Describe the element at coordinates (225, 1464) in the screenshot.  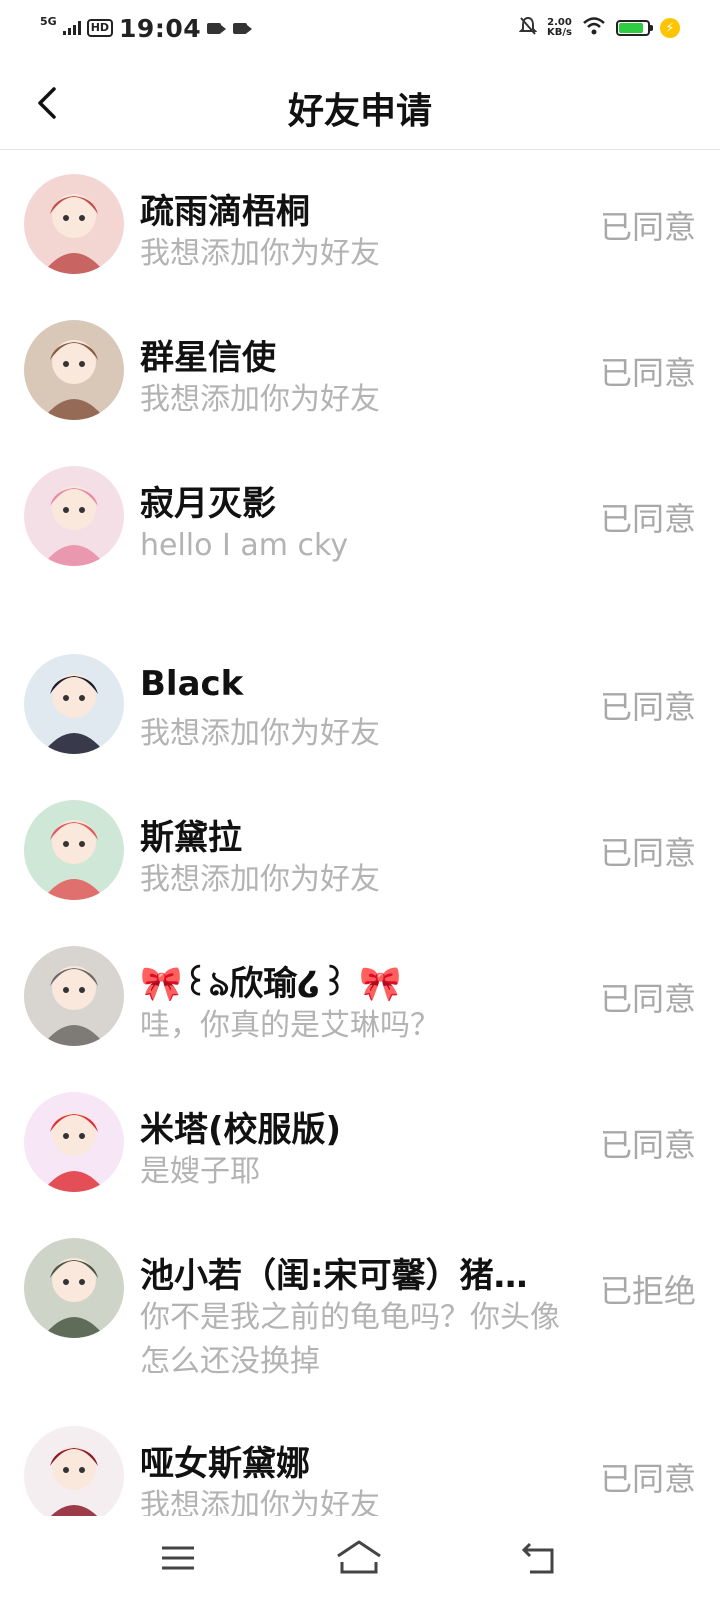
I see `requester-name: 哑女斯黛娜` at that location.